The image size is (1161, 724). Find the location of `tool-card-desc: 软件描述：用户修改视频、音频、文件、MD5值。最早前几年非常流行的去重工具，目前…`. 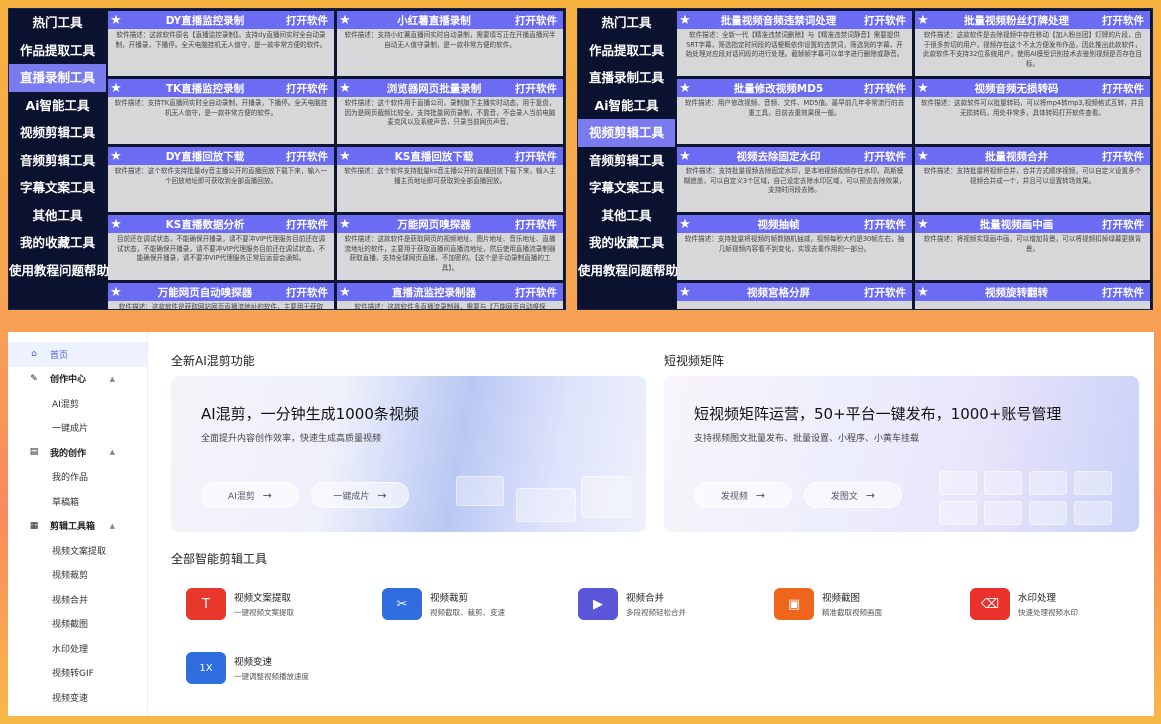

tool-card-desc: 软件描述：用户修改视频、音频、文件、MD5值。最早前几年非常流行的去重工具，目前… is located at coordinates (794, 108).